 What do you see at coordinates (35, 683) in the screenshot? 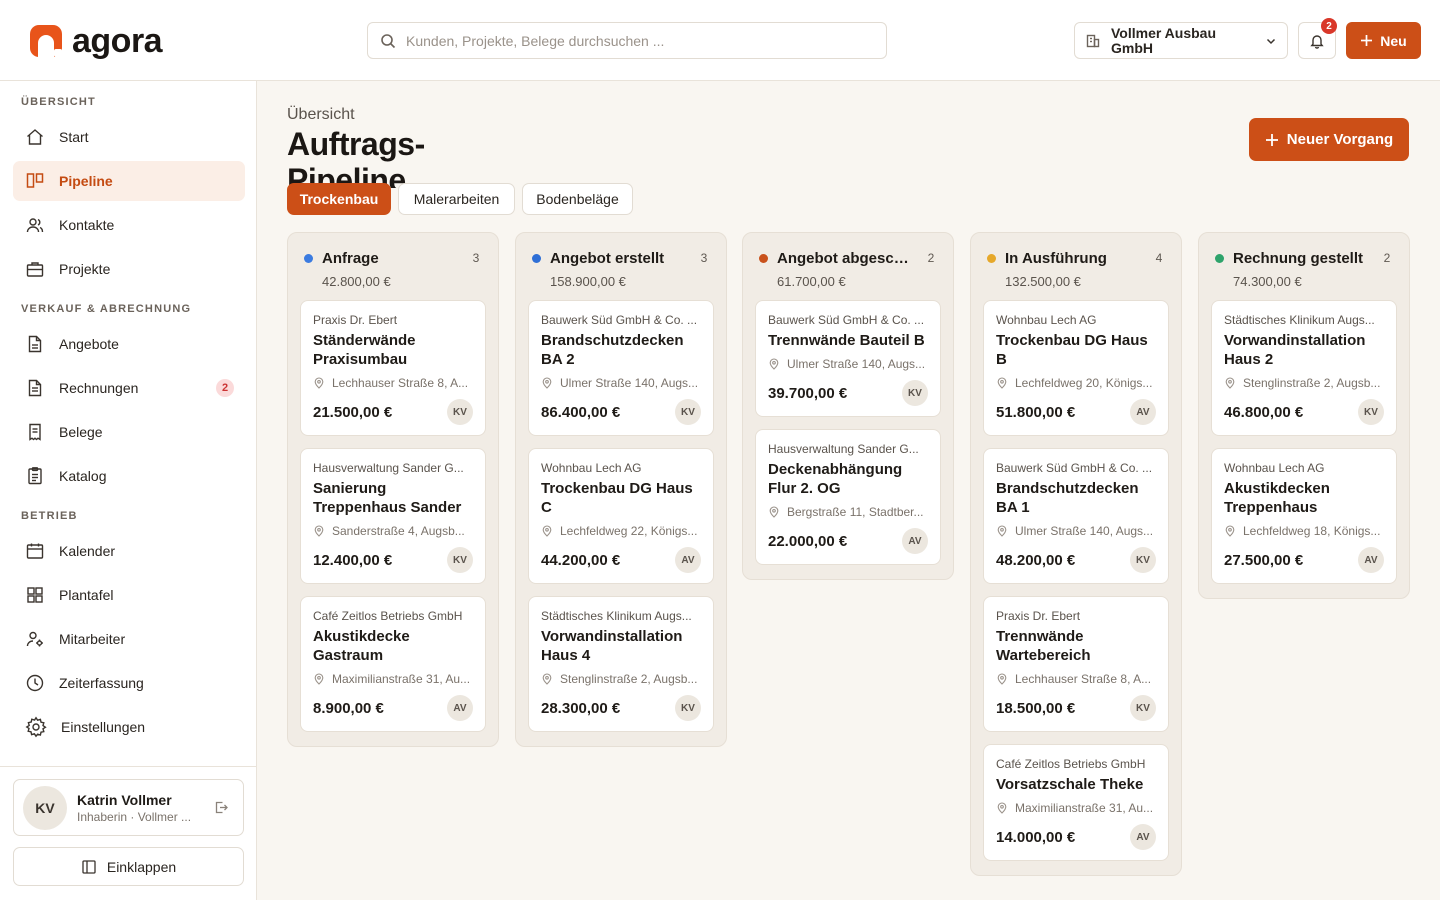
I see `clock-icon` at bounding box center [35, 683].